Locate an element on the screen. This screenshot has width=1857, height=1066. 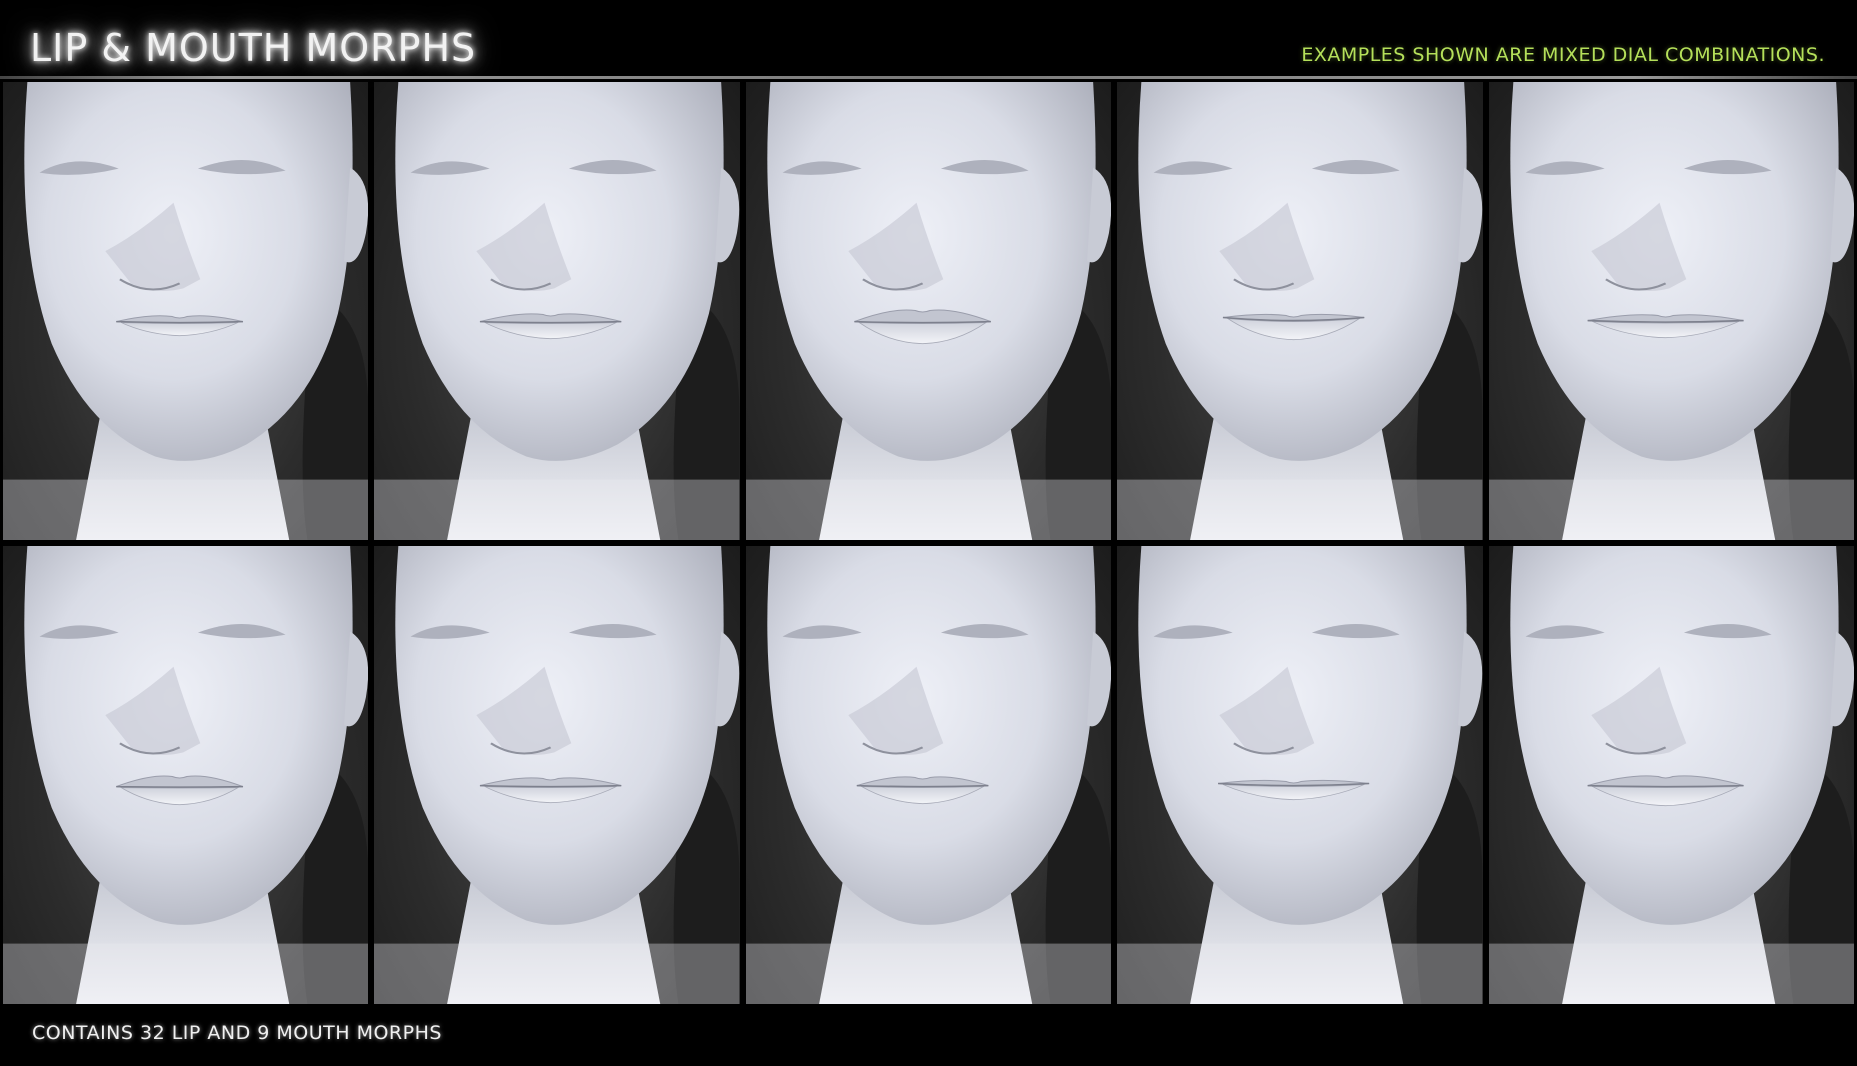
morph-count-caption: CONTAINS 32 LIP AND 9 MOUTH MORPHS is located at coordinates (237, 1033).